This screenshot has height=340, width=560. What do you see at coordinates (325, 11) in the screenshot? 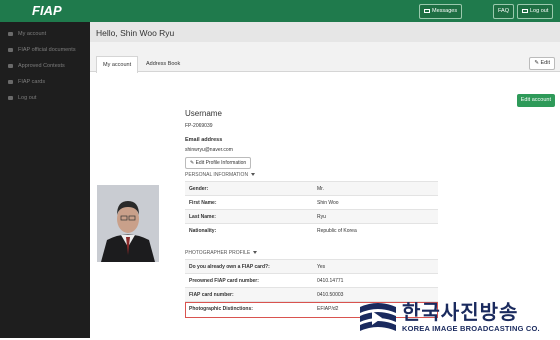
I see `top-bar: Messages FAQ Log out` at bounding box center [325, 11].